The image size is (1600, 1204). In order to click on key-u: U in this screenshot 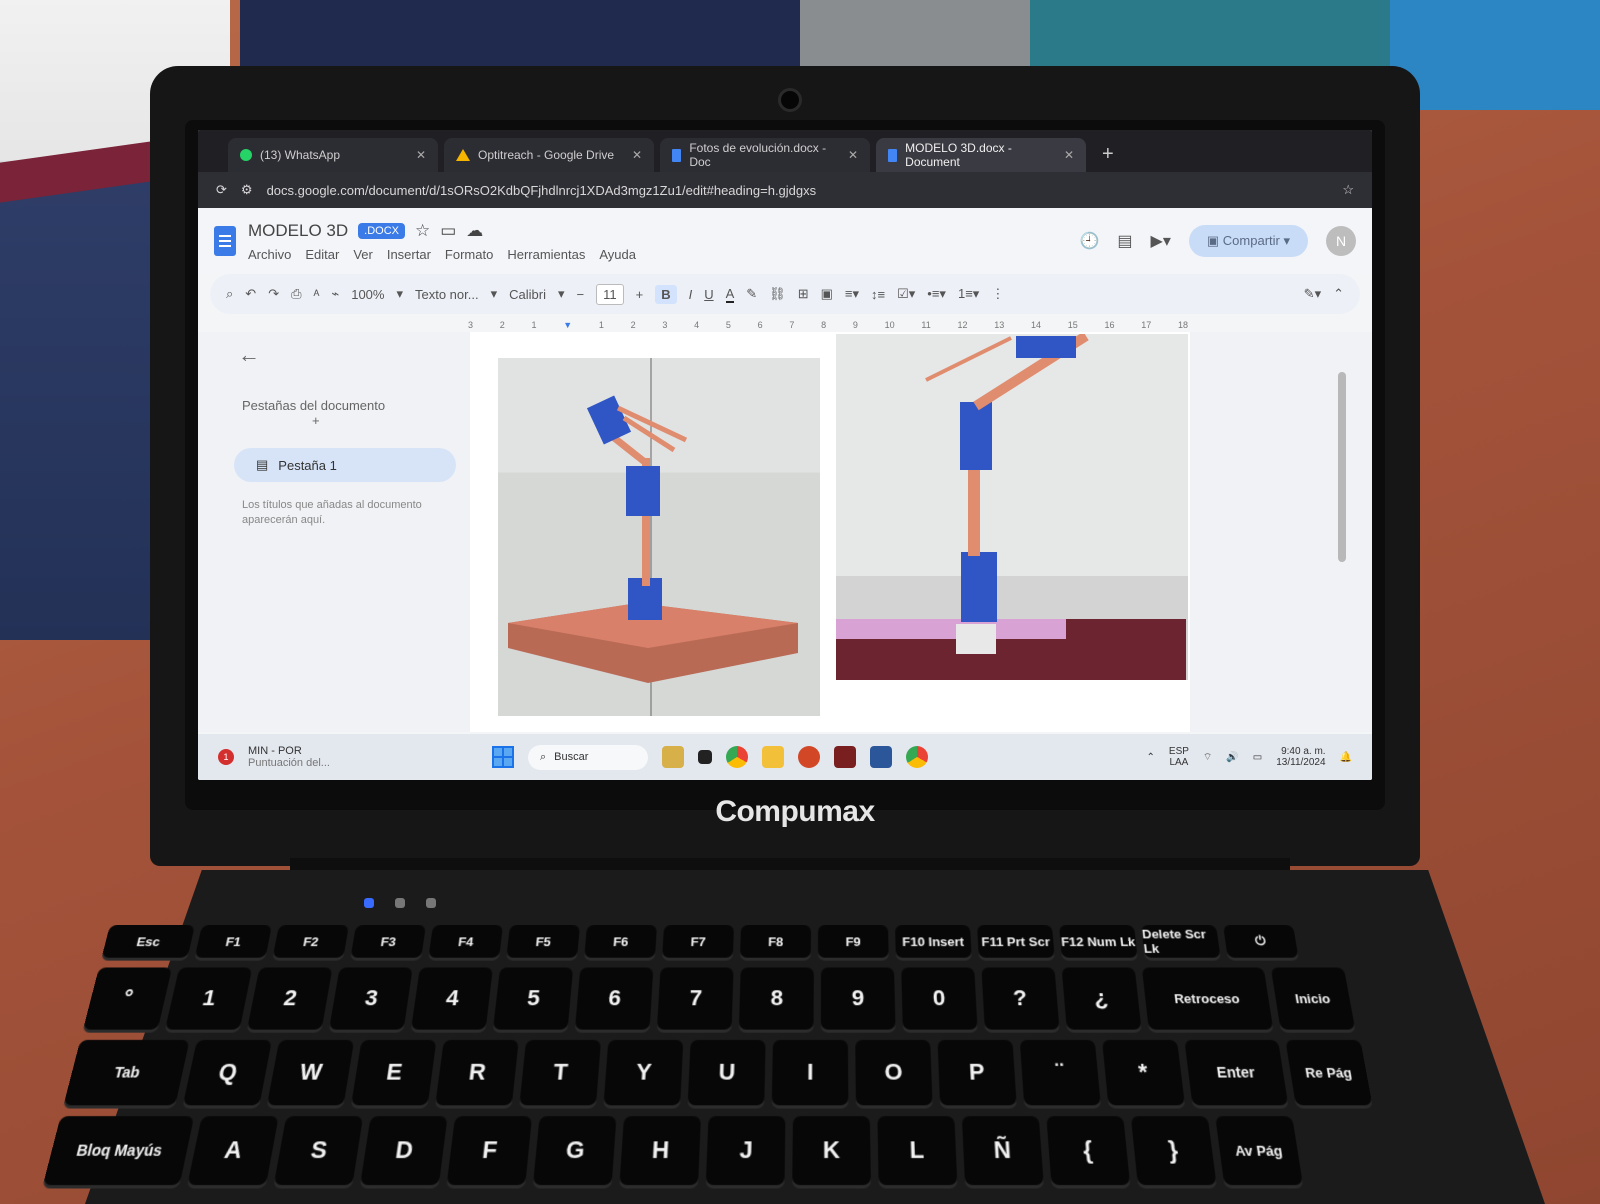, I will do `click(726, 1072)`.